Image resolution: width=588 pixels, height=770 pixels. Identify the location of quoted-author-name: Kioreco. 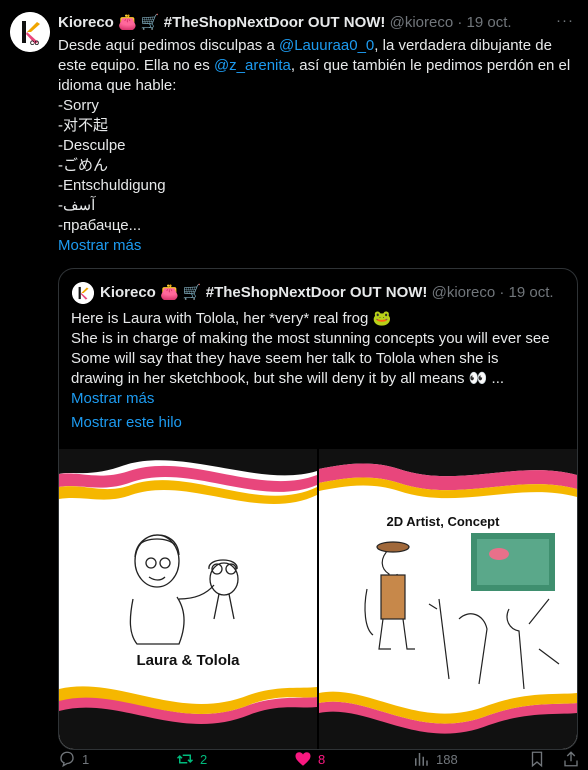
(128, 292).